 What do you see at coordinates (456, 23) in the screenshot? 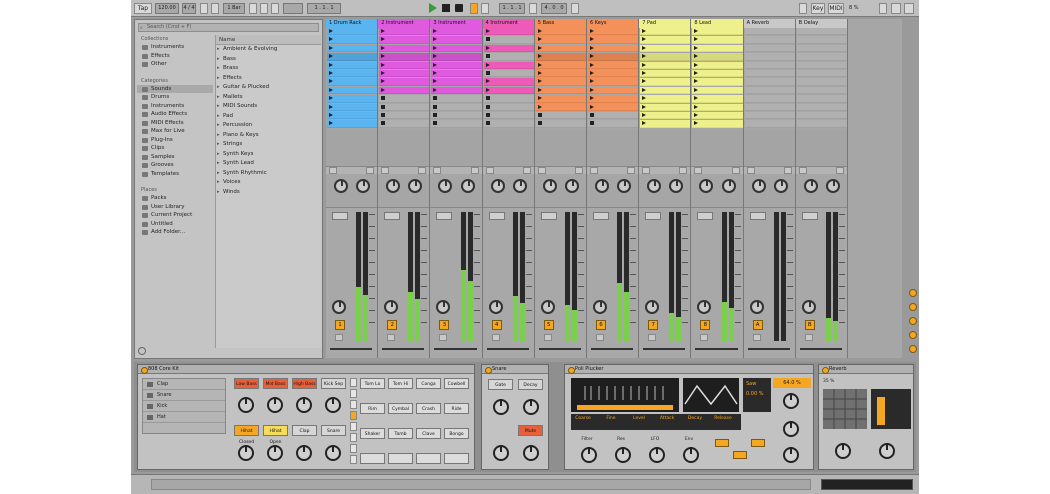
I see `track-title: 3 Instrument` at bounding box center [456, 23].